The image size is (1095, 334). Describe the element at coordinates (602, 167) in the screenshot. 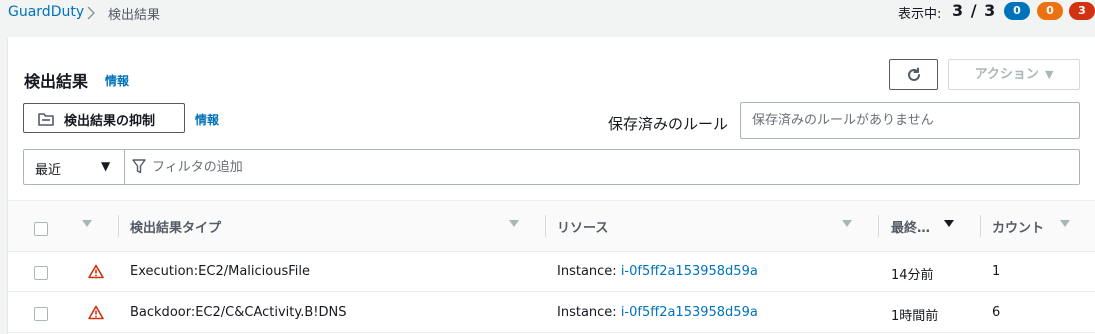

I see `filter-input` at that location.